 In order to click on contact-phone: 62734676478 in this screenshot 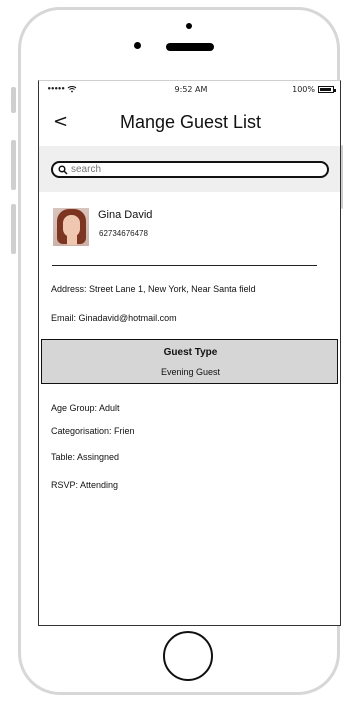, I will do `click(123, 233)`.